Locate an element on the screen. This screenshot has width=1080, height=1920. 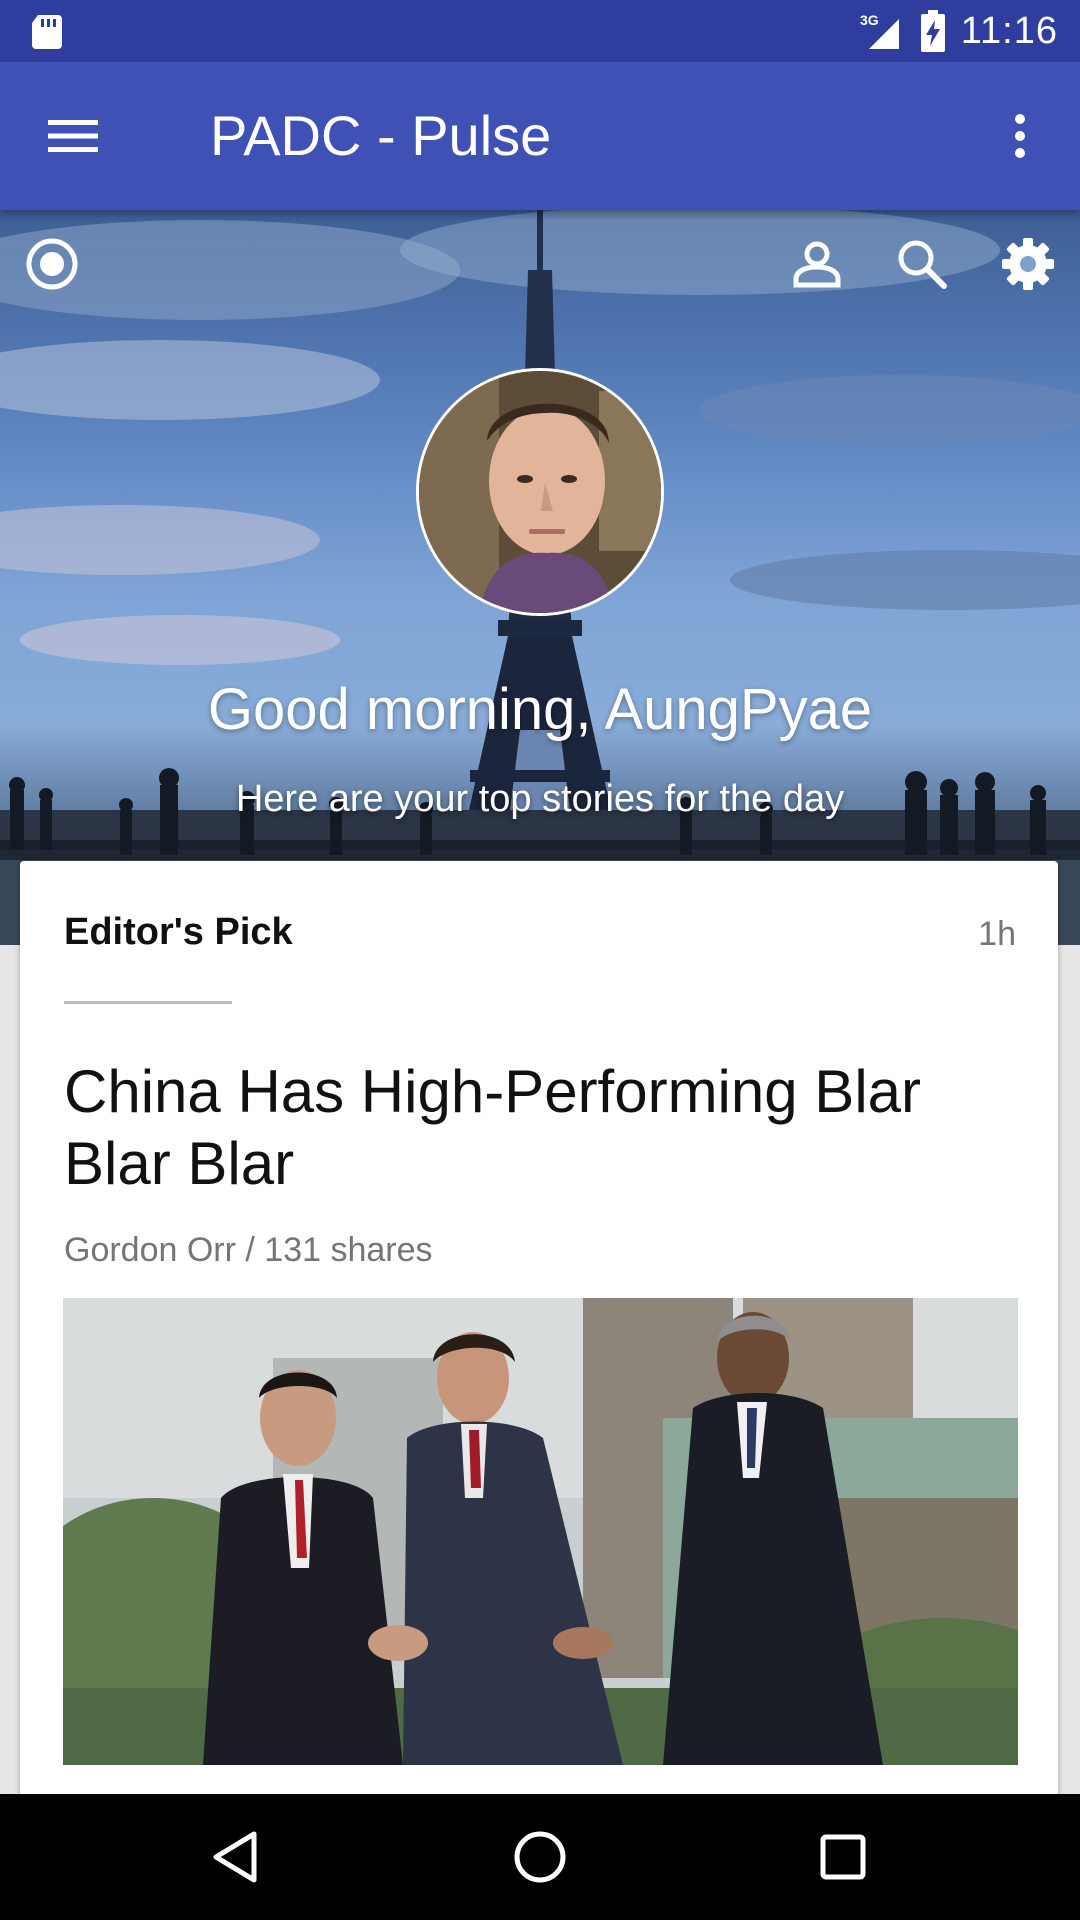
app-bar: PADC - Pulse is located at coordinates (540, 136).